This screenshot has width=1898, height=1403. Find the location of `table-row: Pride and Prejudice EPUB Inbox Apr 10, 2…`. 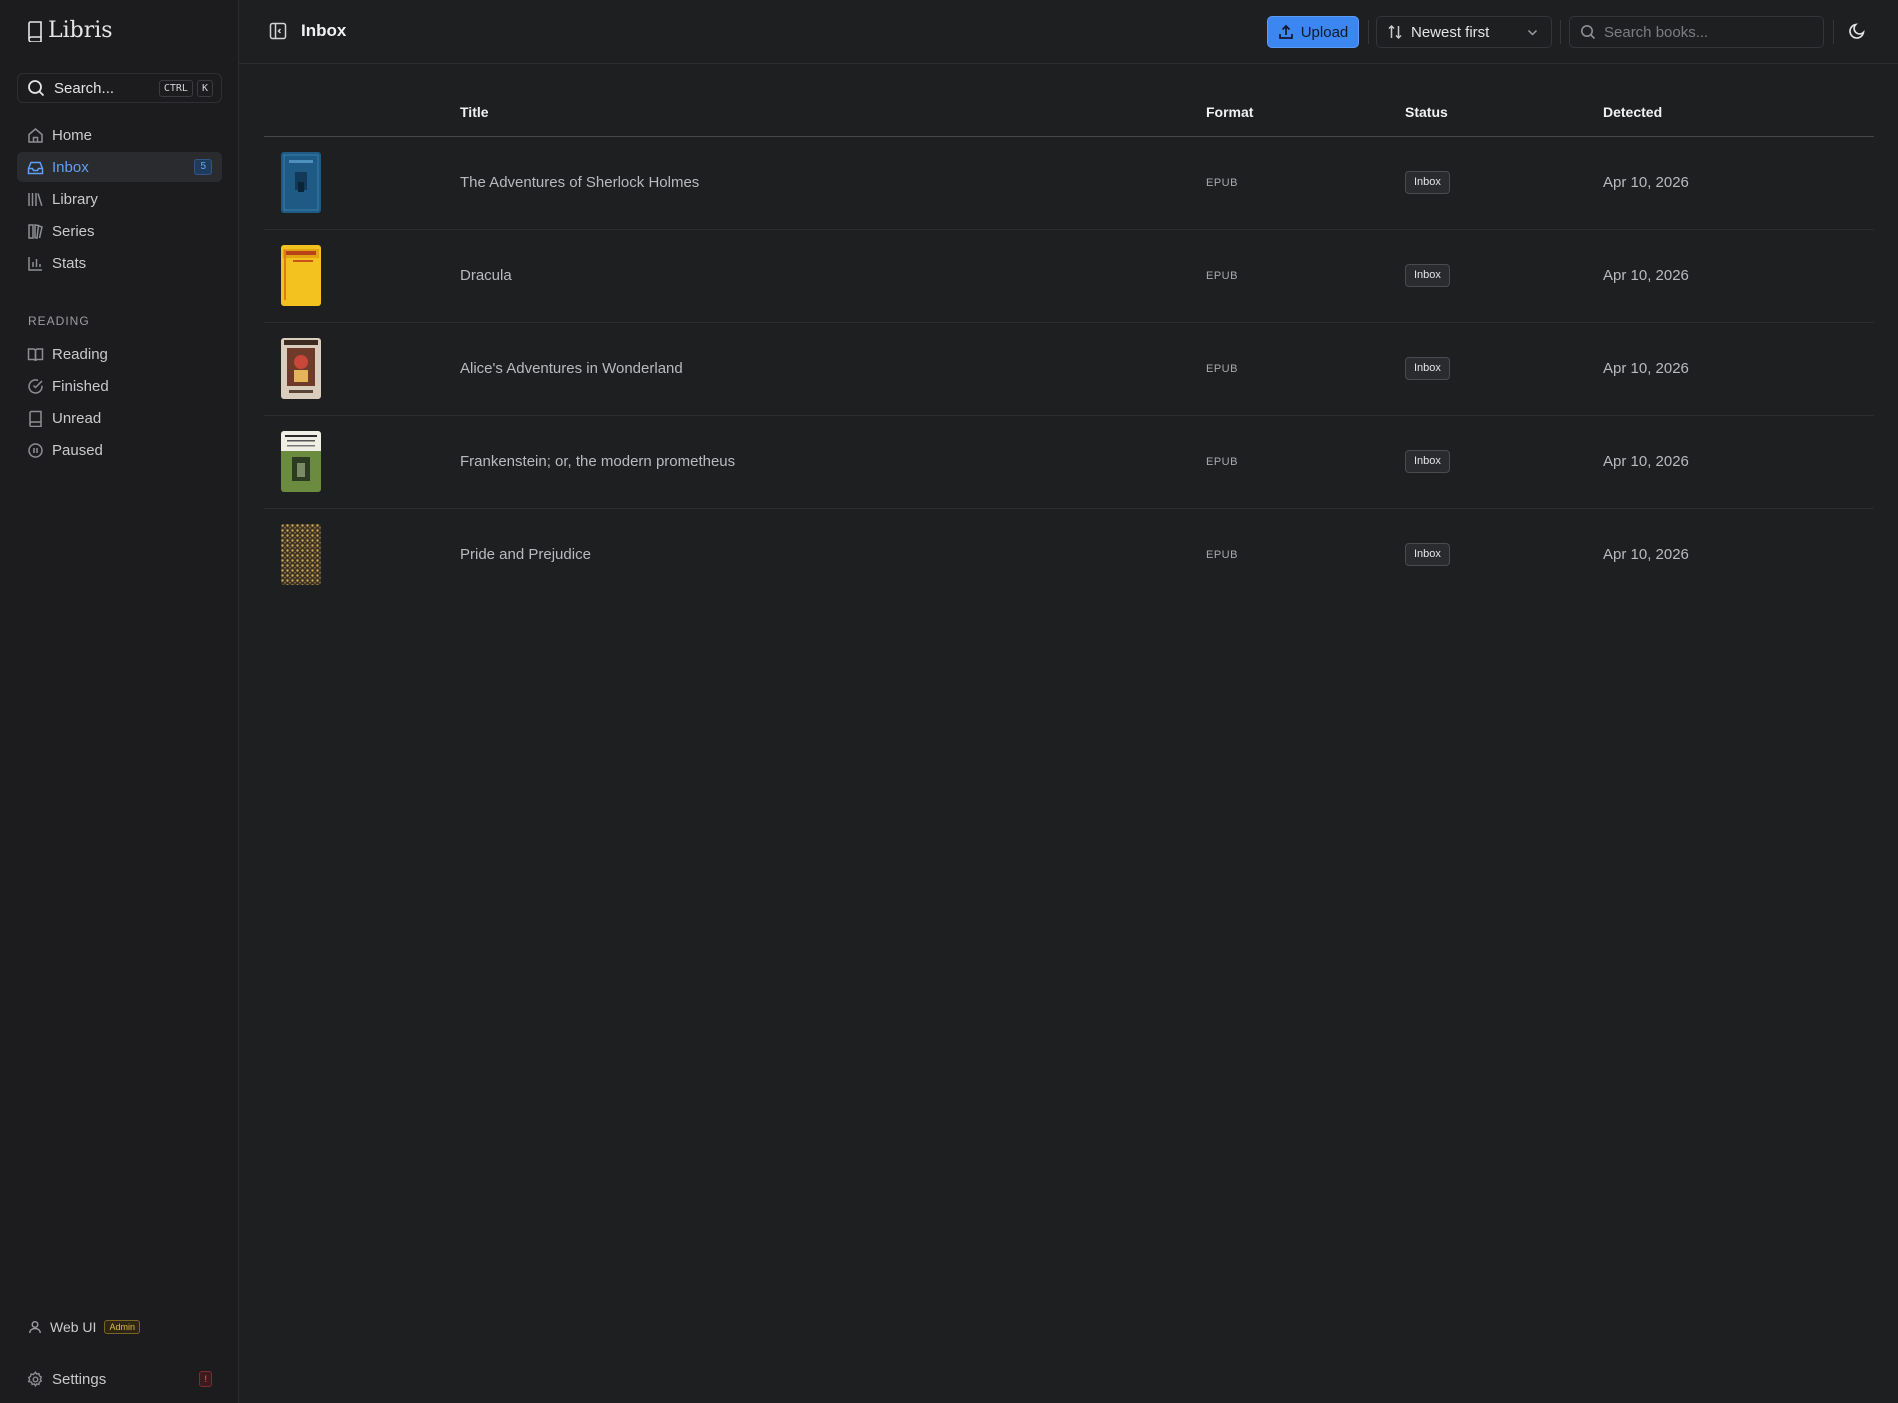

table-row: Pride and Prejudice EPUB Inbox Apr 10, 2… is located at coordinates (1069, 555).